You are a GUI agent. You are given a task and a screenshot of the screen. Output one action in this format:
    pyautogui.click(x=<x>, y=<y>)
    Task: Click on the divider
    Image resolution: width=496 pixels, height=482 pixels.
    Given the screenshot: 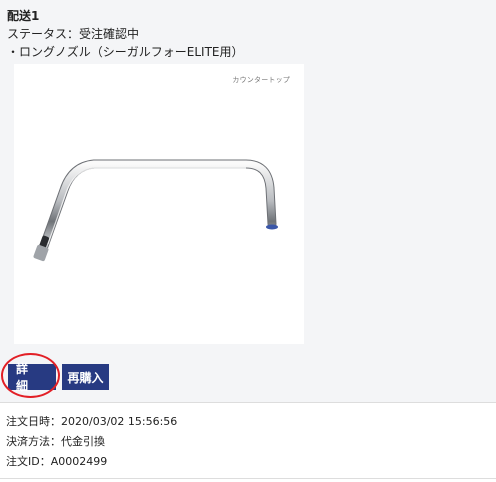 What is the action you would take?
    pyautogui.click(x=248, y=402)
    